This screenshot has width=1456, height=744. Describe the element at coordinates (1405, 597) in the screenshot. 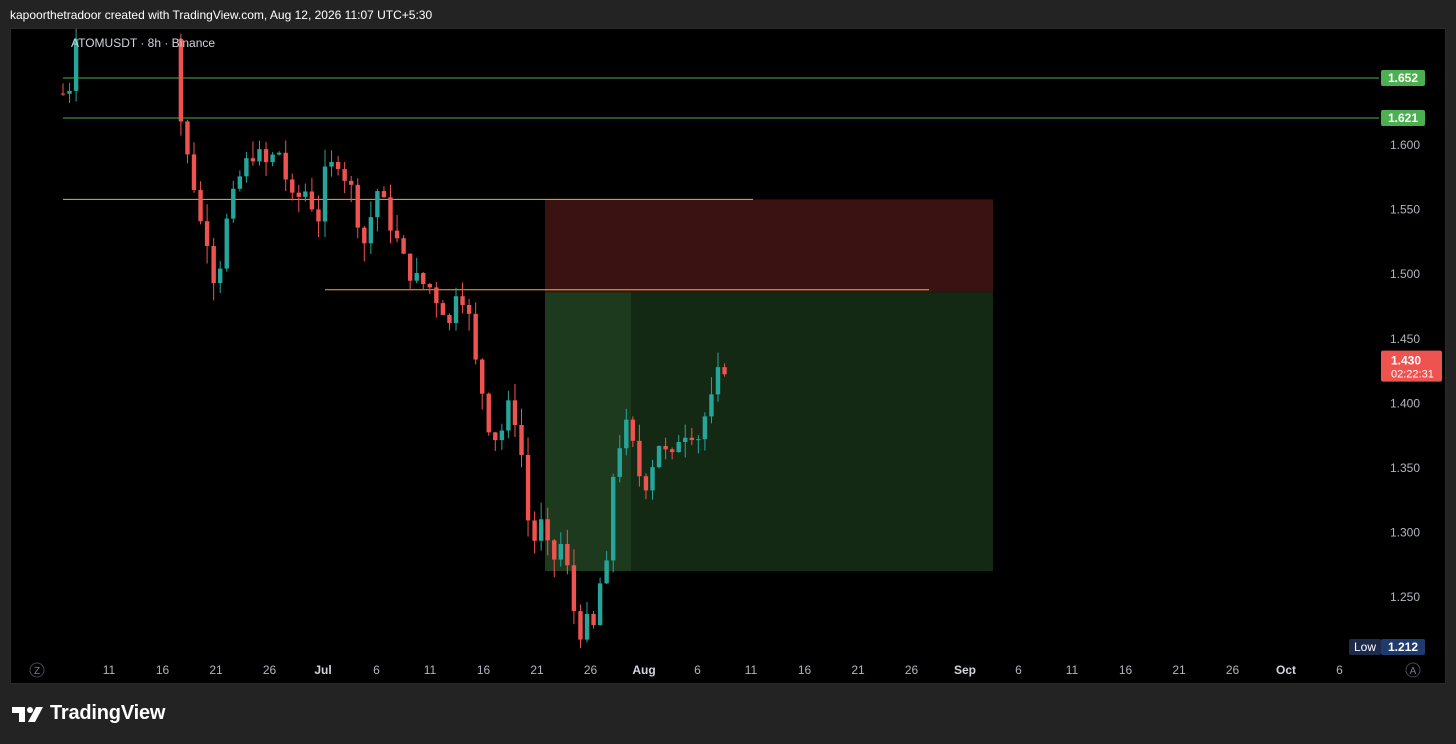

I see `y-tick-label: 1.250` at that location.